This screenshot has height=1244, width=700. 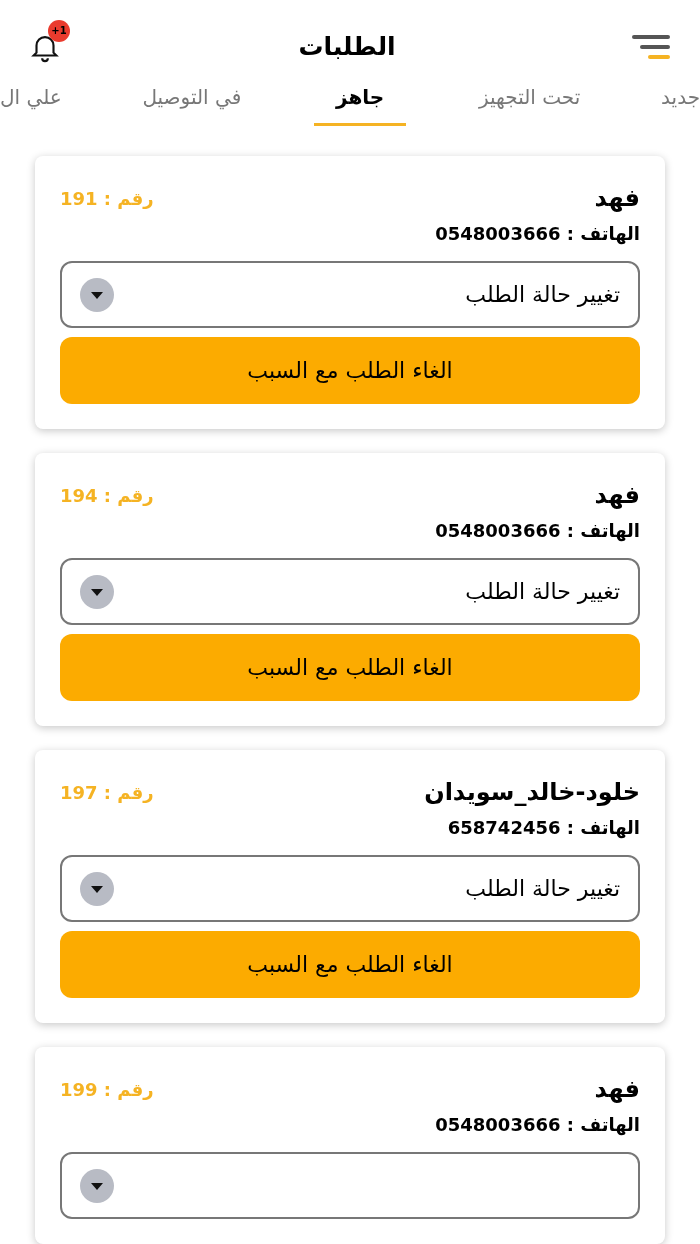 I want to click on menu-icon, so click(x=652, y=46).